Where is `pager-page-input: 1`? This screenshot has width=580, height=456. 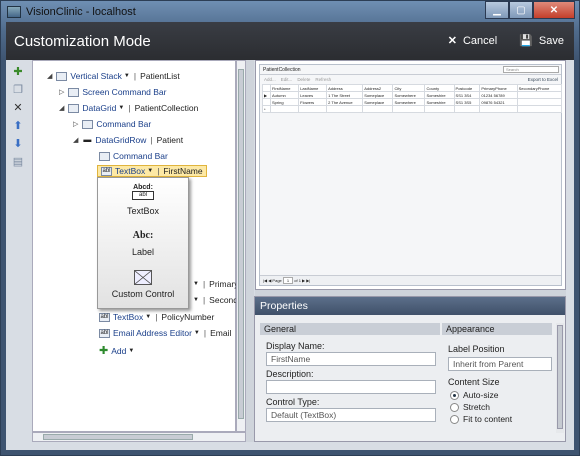 pager-page-input: 1 is located at coordinates (288, 280).